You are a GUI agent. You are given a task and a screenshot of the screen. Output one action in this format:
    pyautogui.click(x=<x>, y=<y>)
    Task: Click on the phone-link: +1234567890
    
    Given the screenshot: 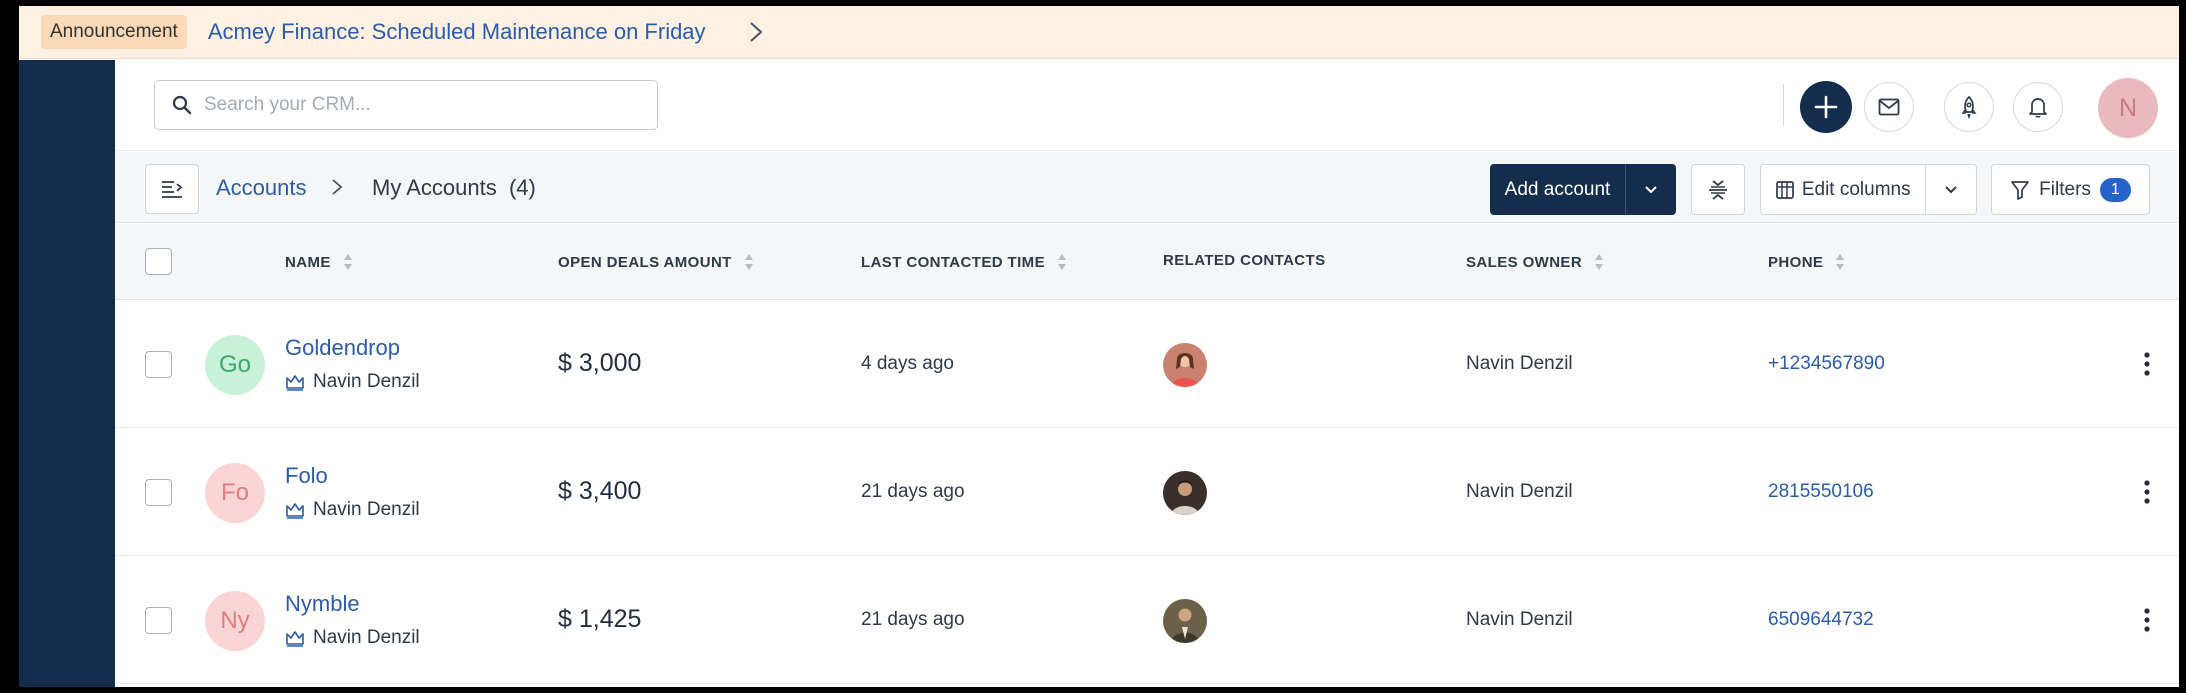 What is the action you would take?
    pyautogui.click(x=1826, y=364)
    